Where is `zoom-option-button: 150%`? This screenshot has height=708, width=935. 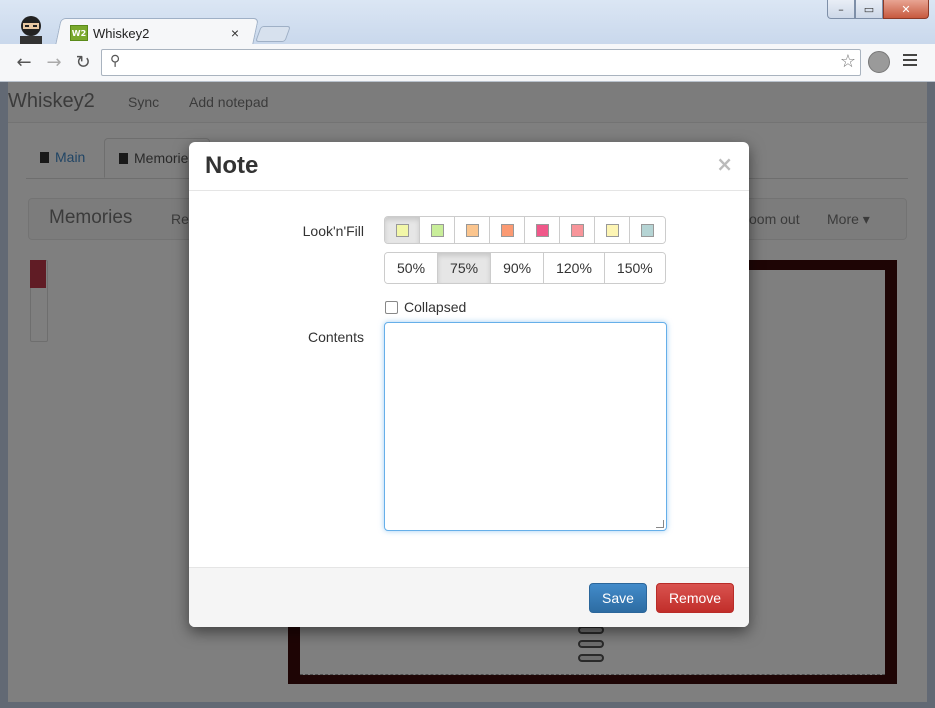
zoom-option-button: 150% is located at coordinates (634, 268).